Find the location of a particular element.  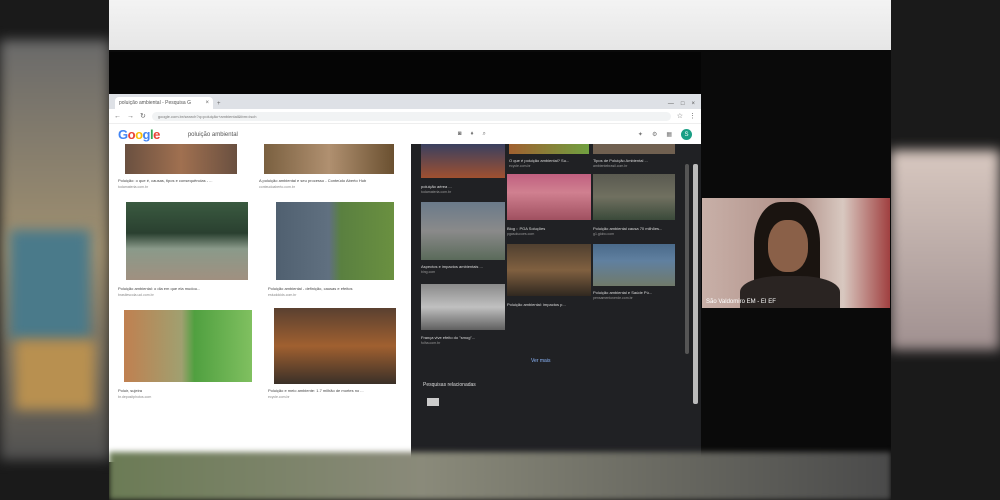

bottom-bar is located at coordinates (500, 476).